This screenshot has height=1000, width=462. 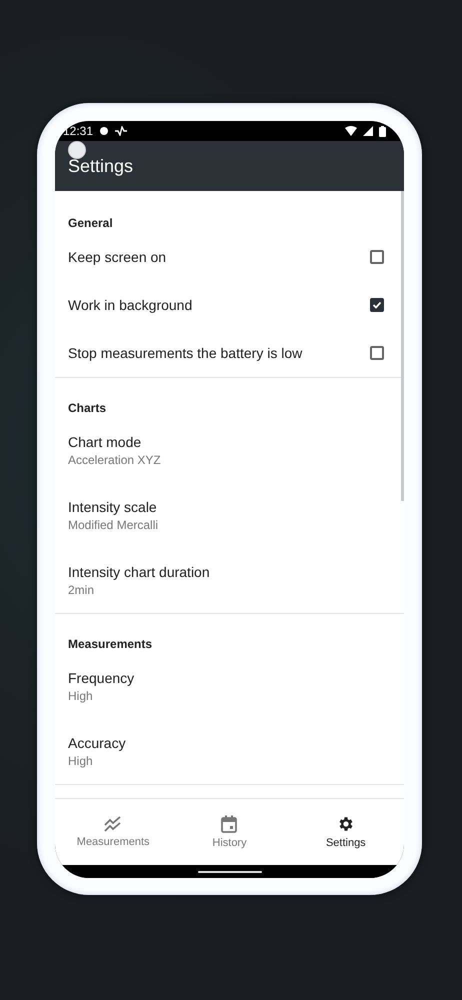 I want to click on setting-label: Intensity scale, so click(x=113, y=507).